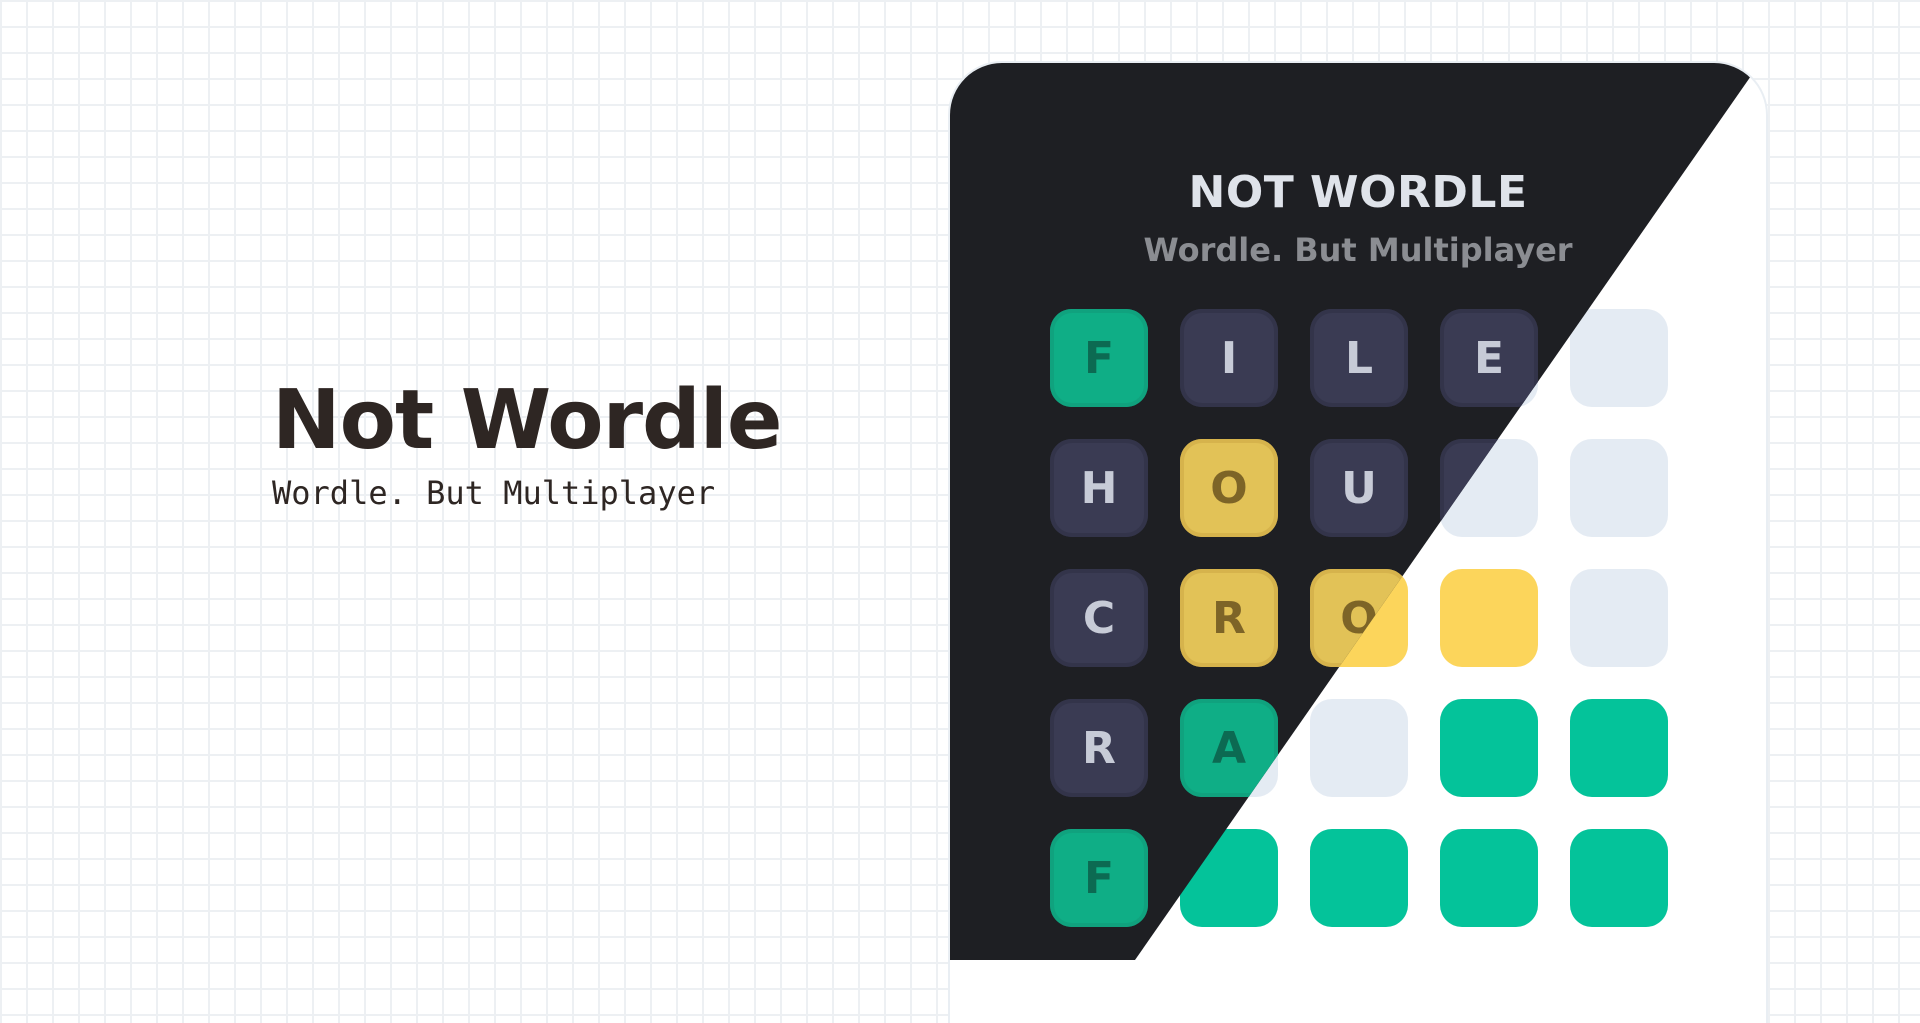 The width and height of the screenshot is (1920, 1023). I want to click on board-tile: H, so click(1099, 488).